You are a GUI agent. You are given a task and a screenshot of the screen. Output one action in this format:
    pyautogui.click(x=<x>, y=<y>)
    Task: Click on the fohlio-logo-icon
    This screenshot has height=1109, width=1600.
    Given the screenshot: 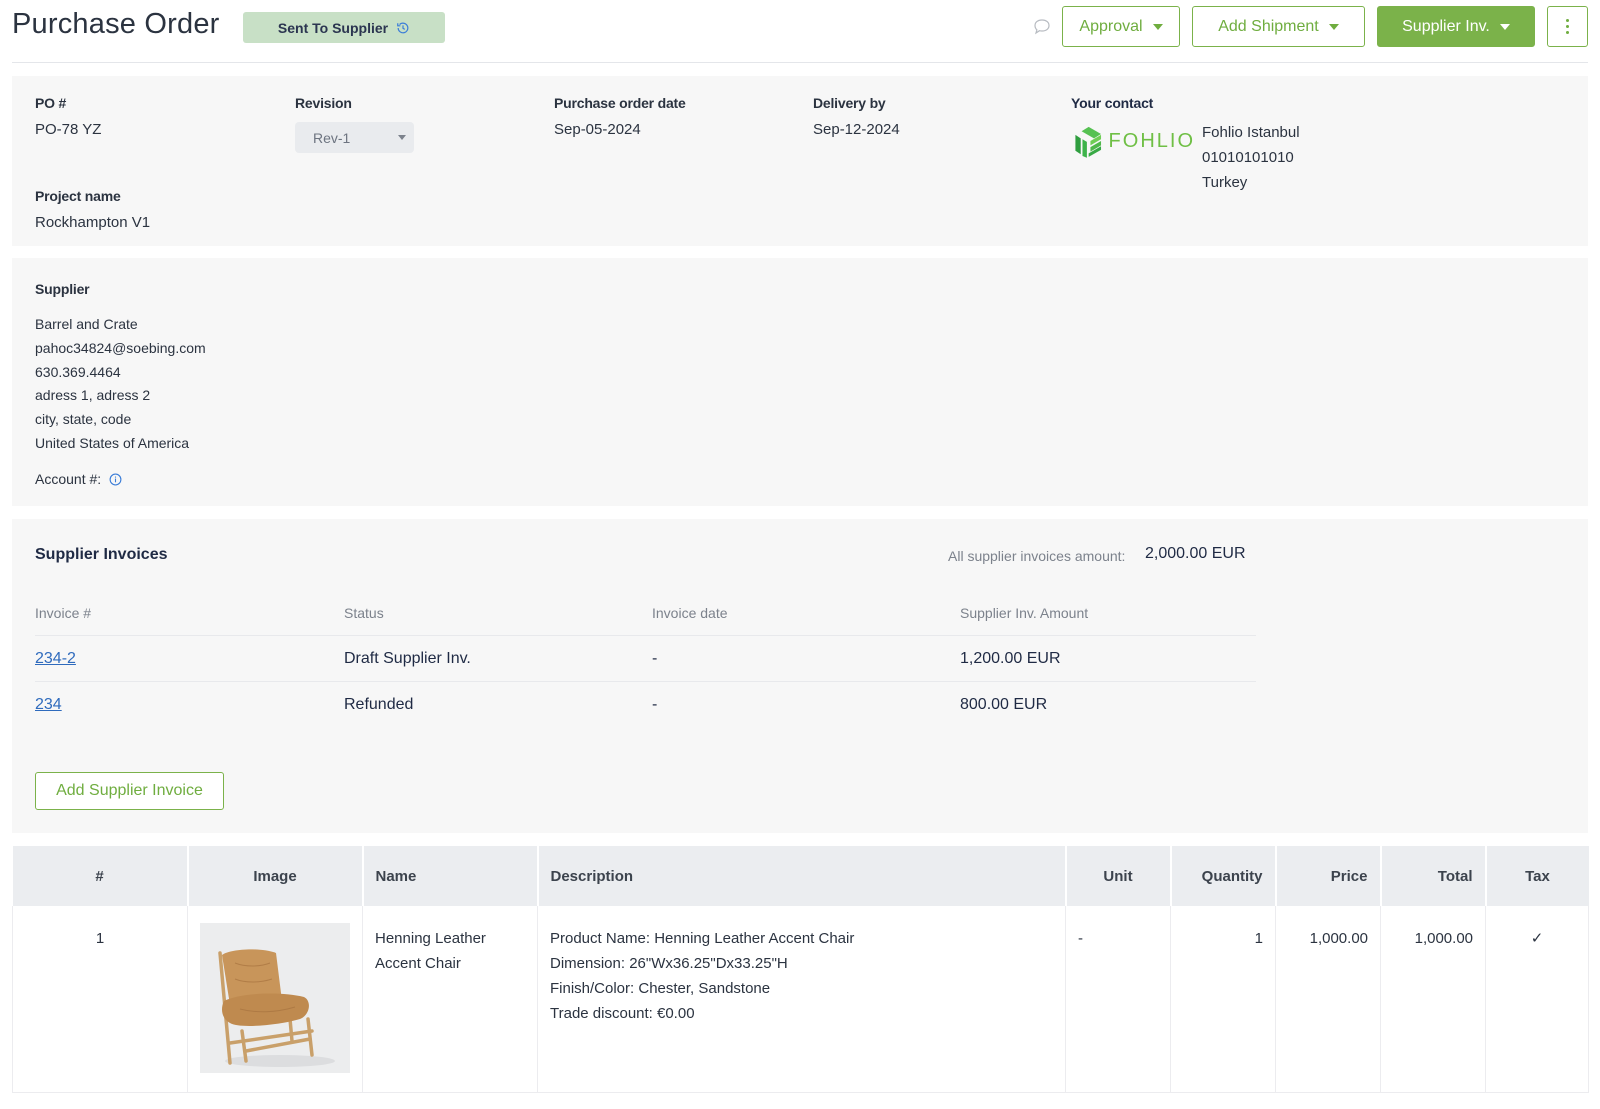 What is the action you would take?
    pyautogui.click(x=1088, y=142)
    